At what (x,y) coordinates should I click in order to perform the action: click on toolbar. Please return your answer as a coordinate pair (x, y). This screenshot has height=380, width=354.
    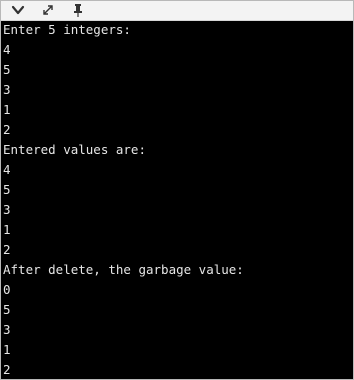
    Looking at the image, I should click on (177, 11).